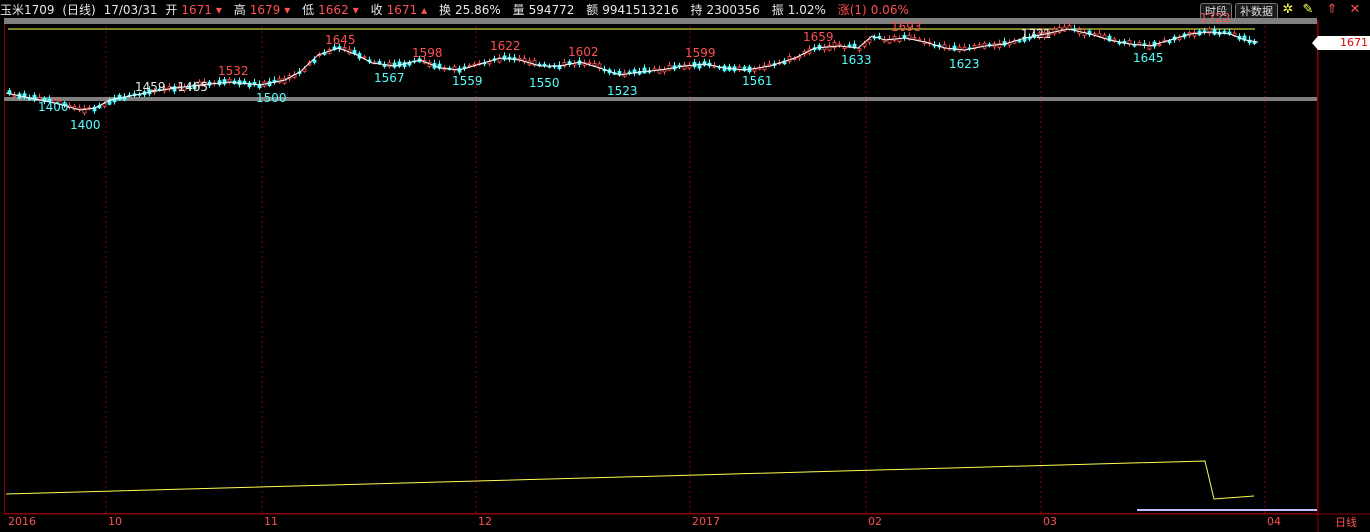 The height and width of the screenshot is (532, 1370). I want to click on price-annotation: 1623, so click(964, 64).